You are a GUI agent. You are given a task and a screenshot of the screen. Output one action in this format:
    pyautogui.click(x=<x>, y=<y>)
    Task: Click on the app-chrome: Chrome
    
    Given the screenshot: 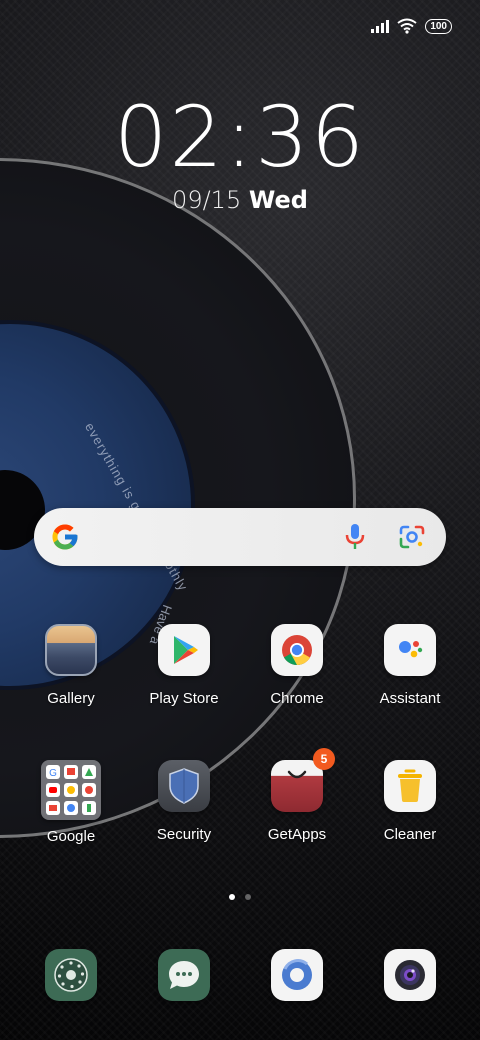 What is the action you would take?
    pyautogui.click(x=297, y=665)
    